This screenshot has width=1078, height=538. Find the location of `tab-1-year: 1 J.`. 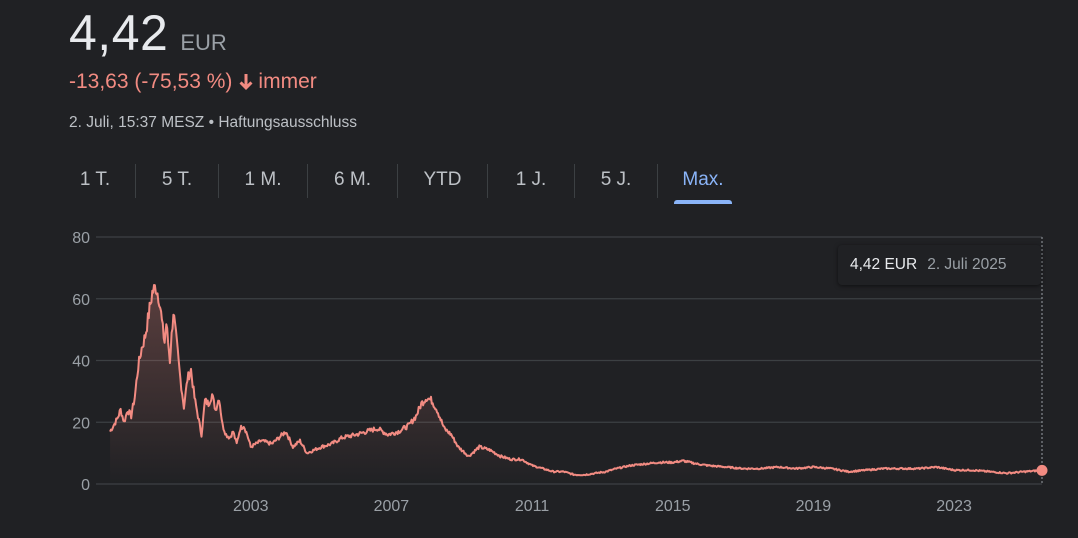

tab-1-year: 1 J. is located at coordinates (531, 183).